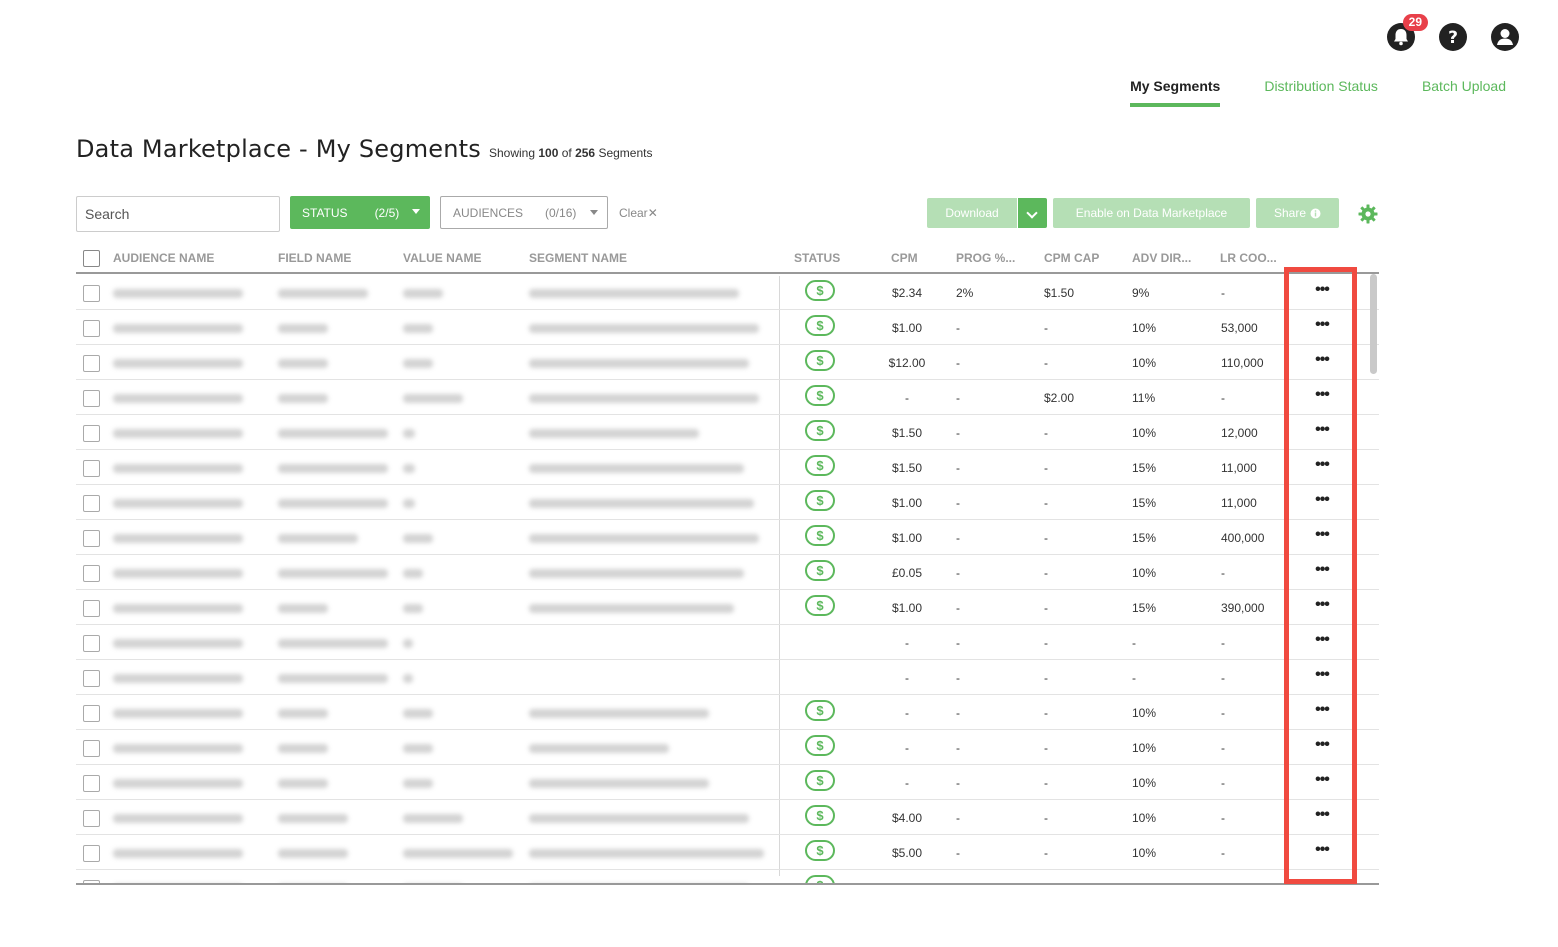  I want to click on cpm-cap-value: -, so click(1046, 363).